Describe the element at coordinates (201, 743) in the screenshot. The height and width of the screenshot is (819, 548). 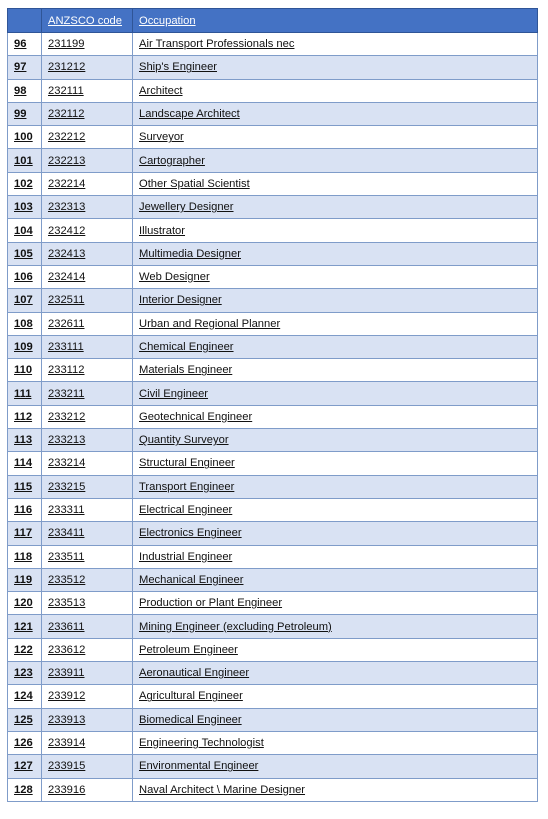
I see `occupation-link: Engineering Technologist` at that location.